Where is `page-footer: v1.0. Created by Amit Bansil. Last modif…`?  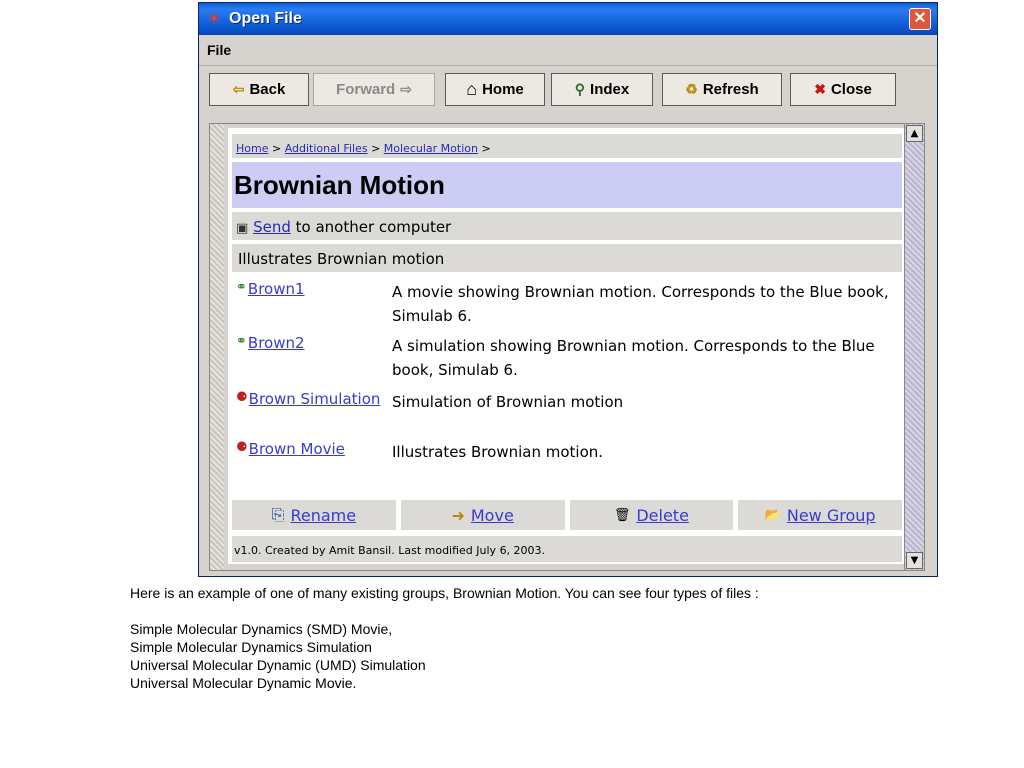
page-footer: v1.0. Created by Amit Bansil. Last modif… is located at coordinates (567, 549).